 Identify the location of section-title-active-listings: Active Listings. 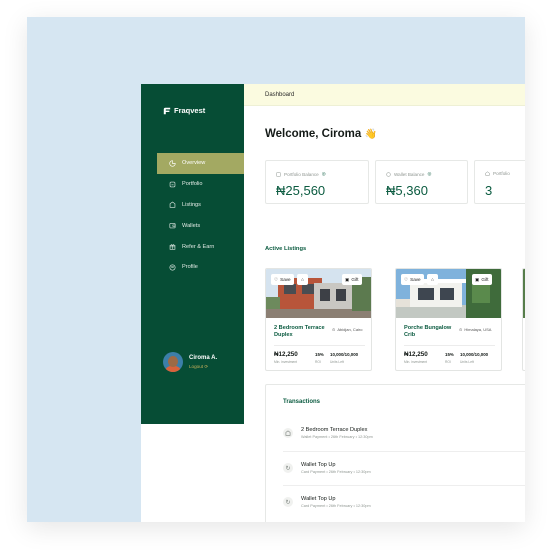
(286, 249).